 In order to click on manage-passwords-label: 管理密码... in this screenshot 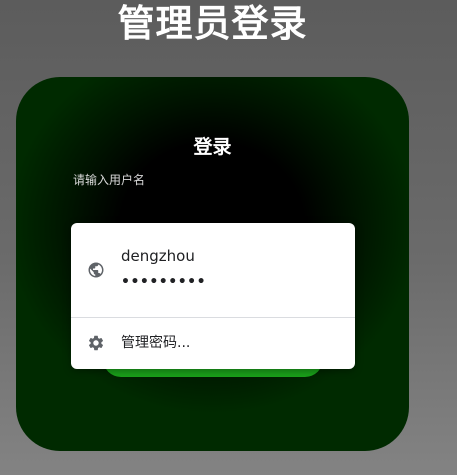, I will do `click(156, 343)`.